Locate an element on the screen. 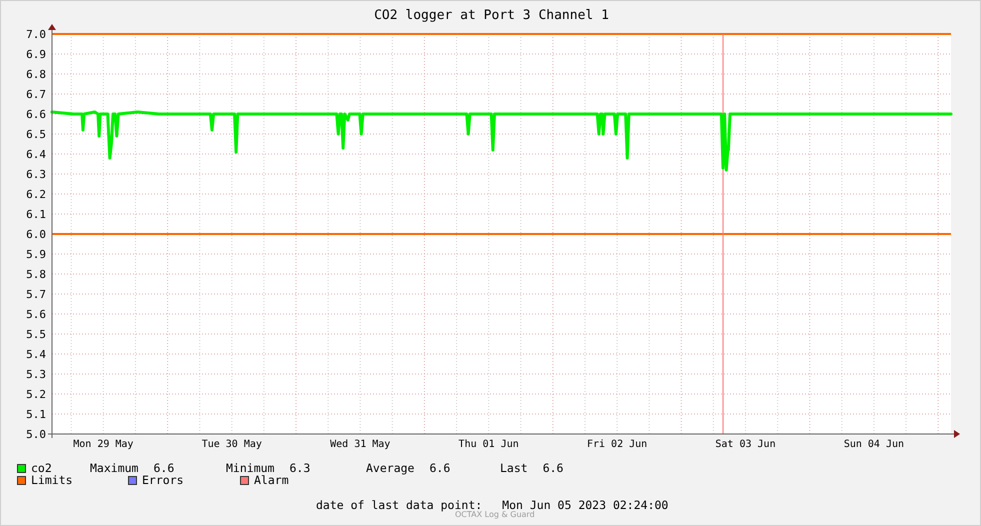 The width and height of the screenshot is (981, 526). axis-label: Mon 29 May is located at coordinates (103, 444).